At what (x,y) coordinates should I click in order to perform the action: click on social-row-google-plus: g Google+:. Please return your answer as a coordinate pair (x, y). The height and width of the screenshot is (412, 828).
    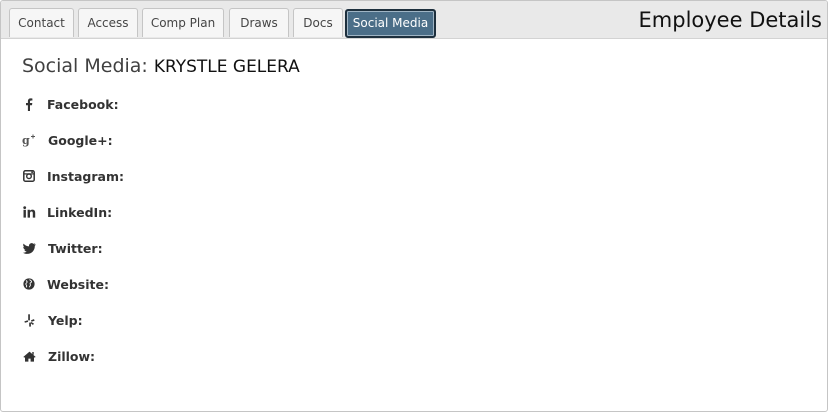
    Looking at the image, I should click on (67, 140).